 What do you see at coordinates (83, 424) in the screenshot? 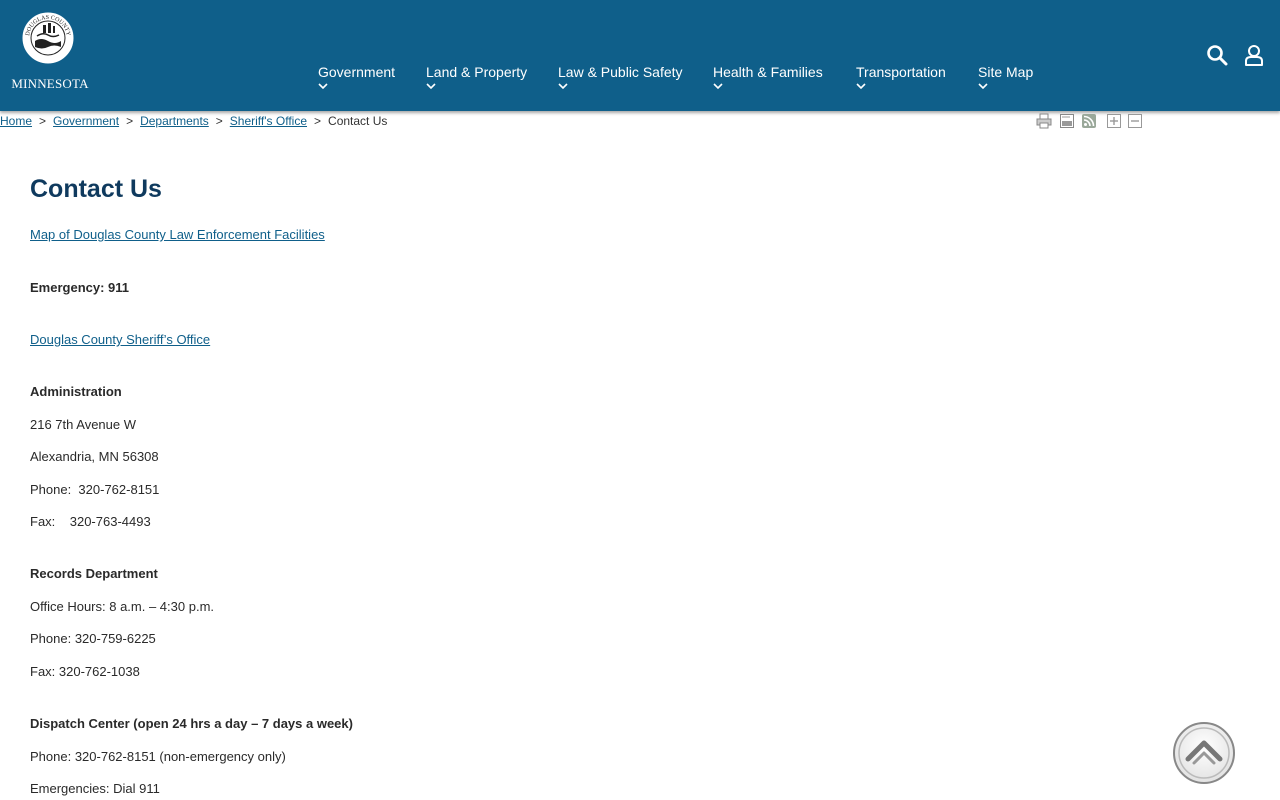
I see `admin-address-line1: 216 7th Avenue W` at bounding box center [83, 424].